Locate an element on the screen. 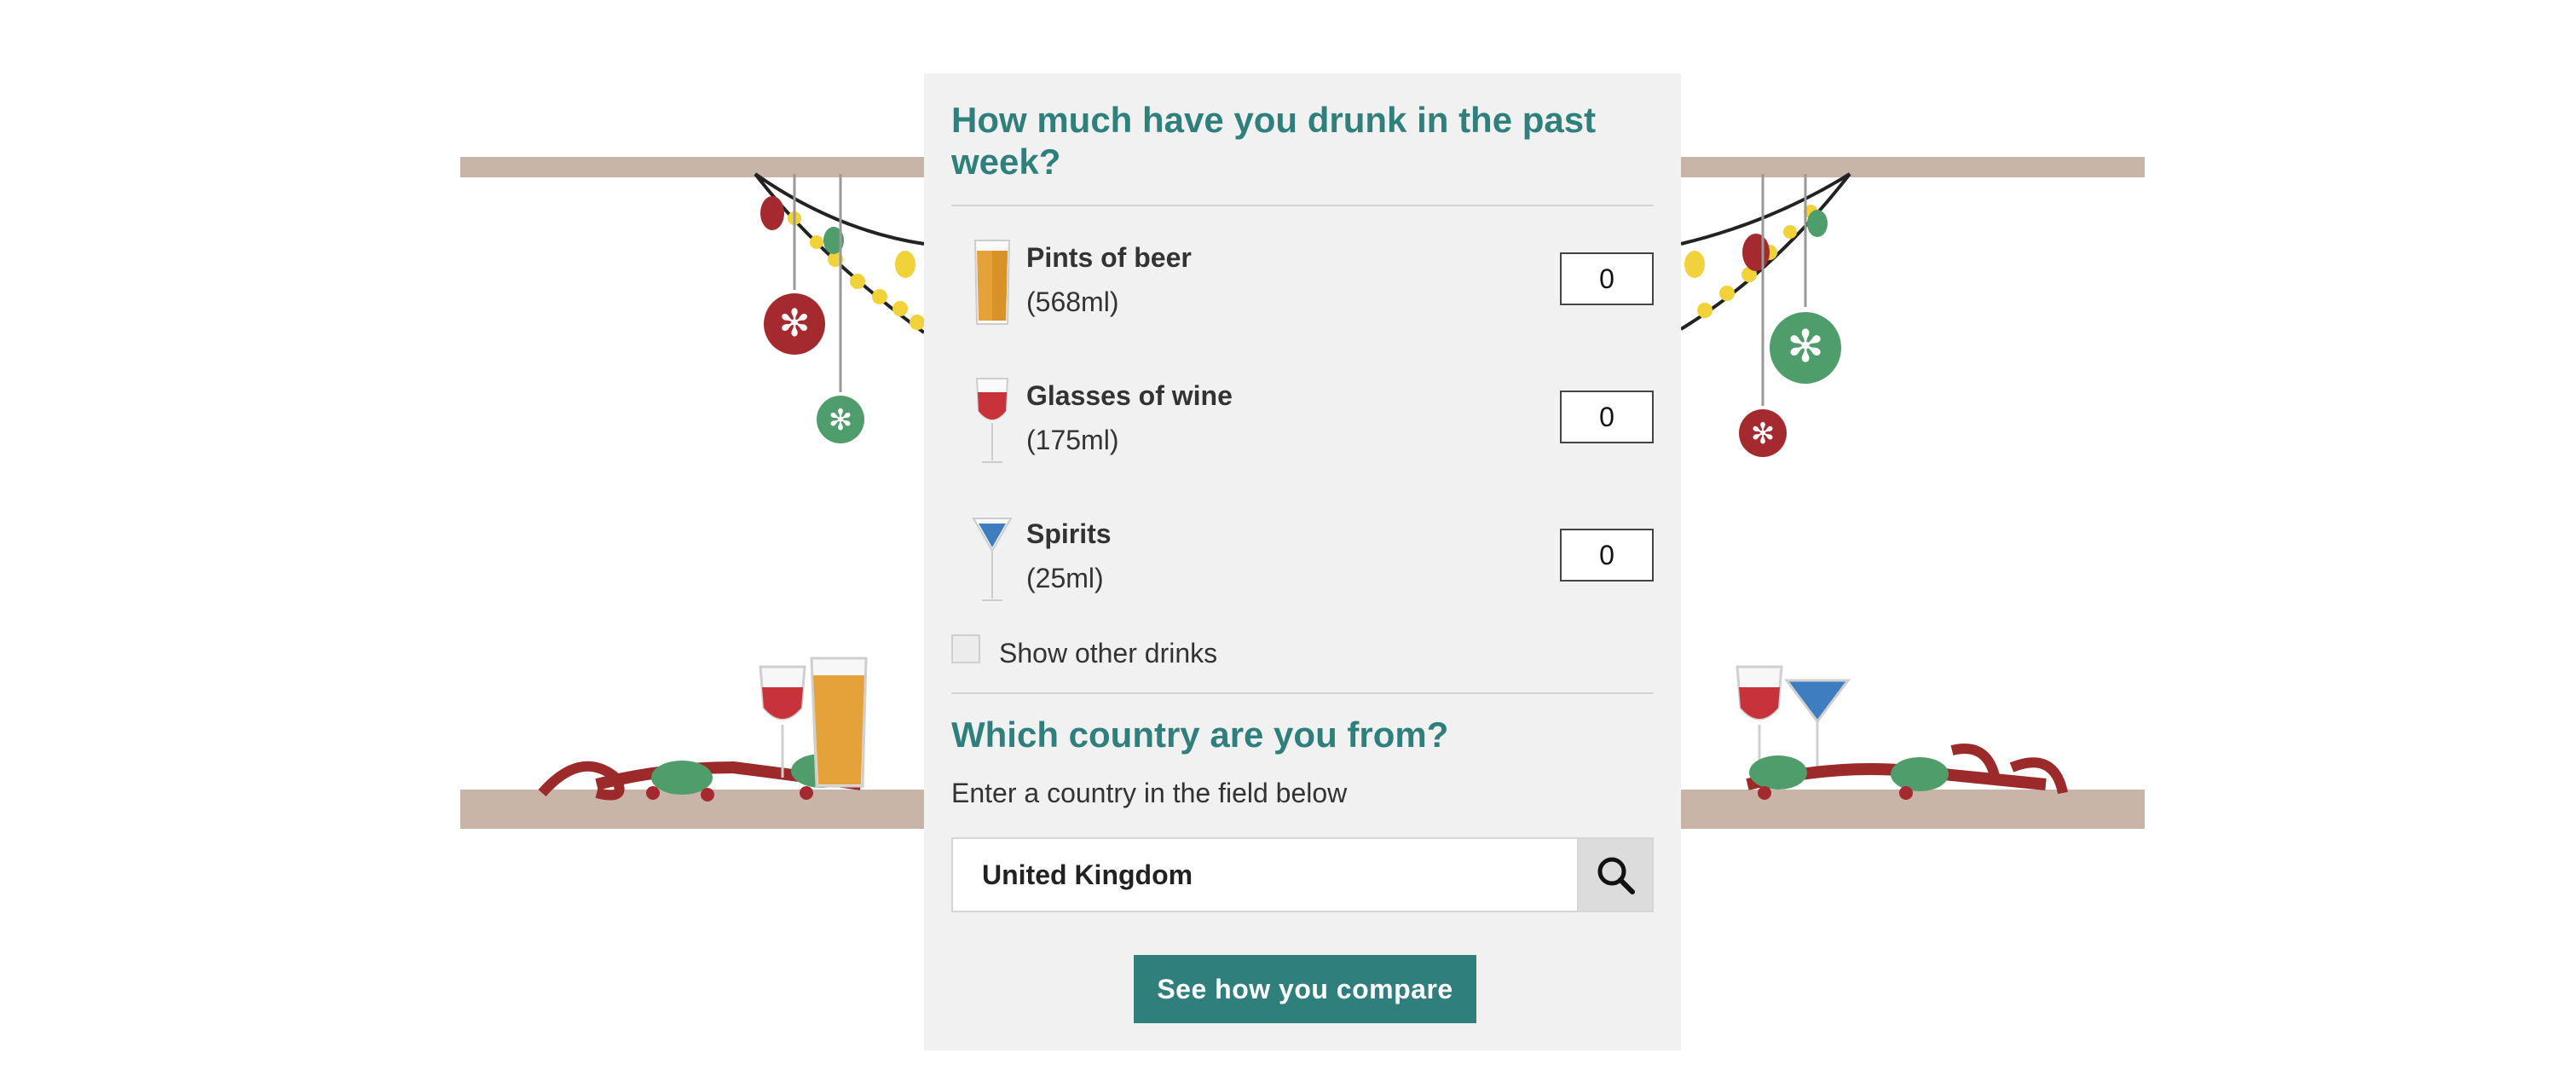 Image resolution: width=2576 pixels, height=1088 pixels. drink-name-beer: Pints of beer is located at coordinates (1109, 258).